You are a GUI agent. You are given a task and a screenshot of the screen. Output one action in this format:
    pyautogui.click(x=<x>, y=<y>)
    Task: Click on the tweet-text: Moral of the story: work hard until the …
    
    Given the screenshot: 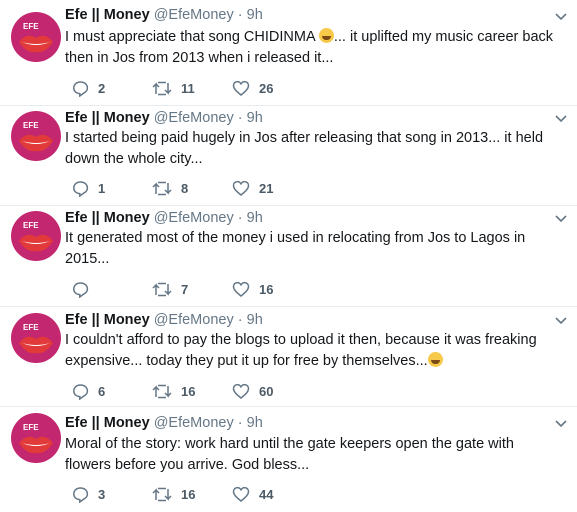 What is the action you would take?
    pyautogui.click(x=312, y=455)
    